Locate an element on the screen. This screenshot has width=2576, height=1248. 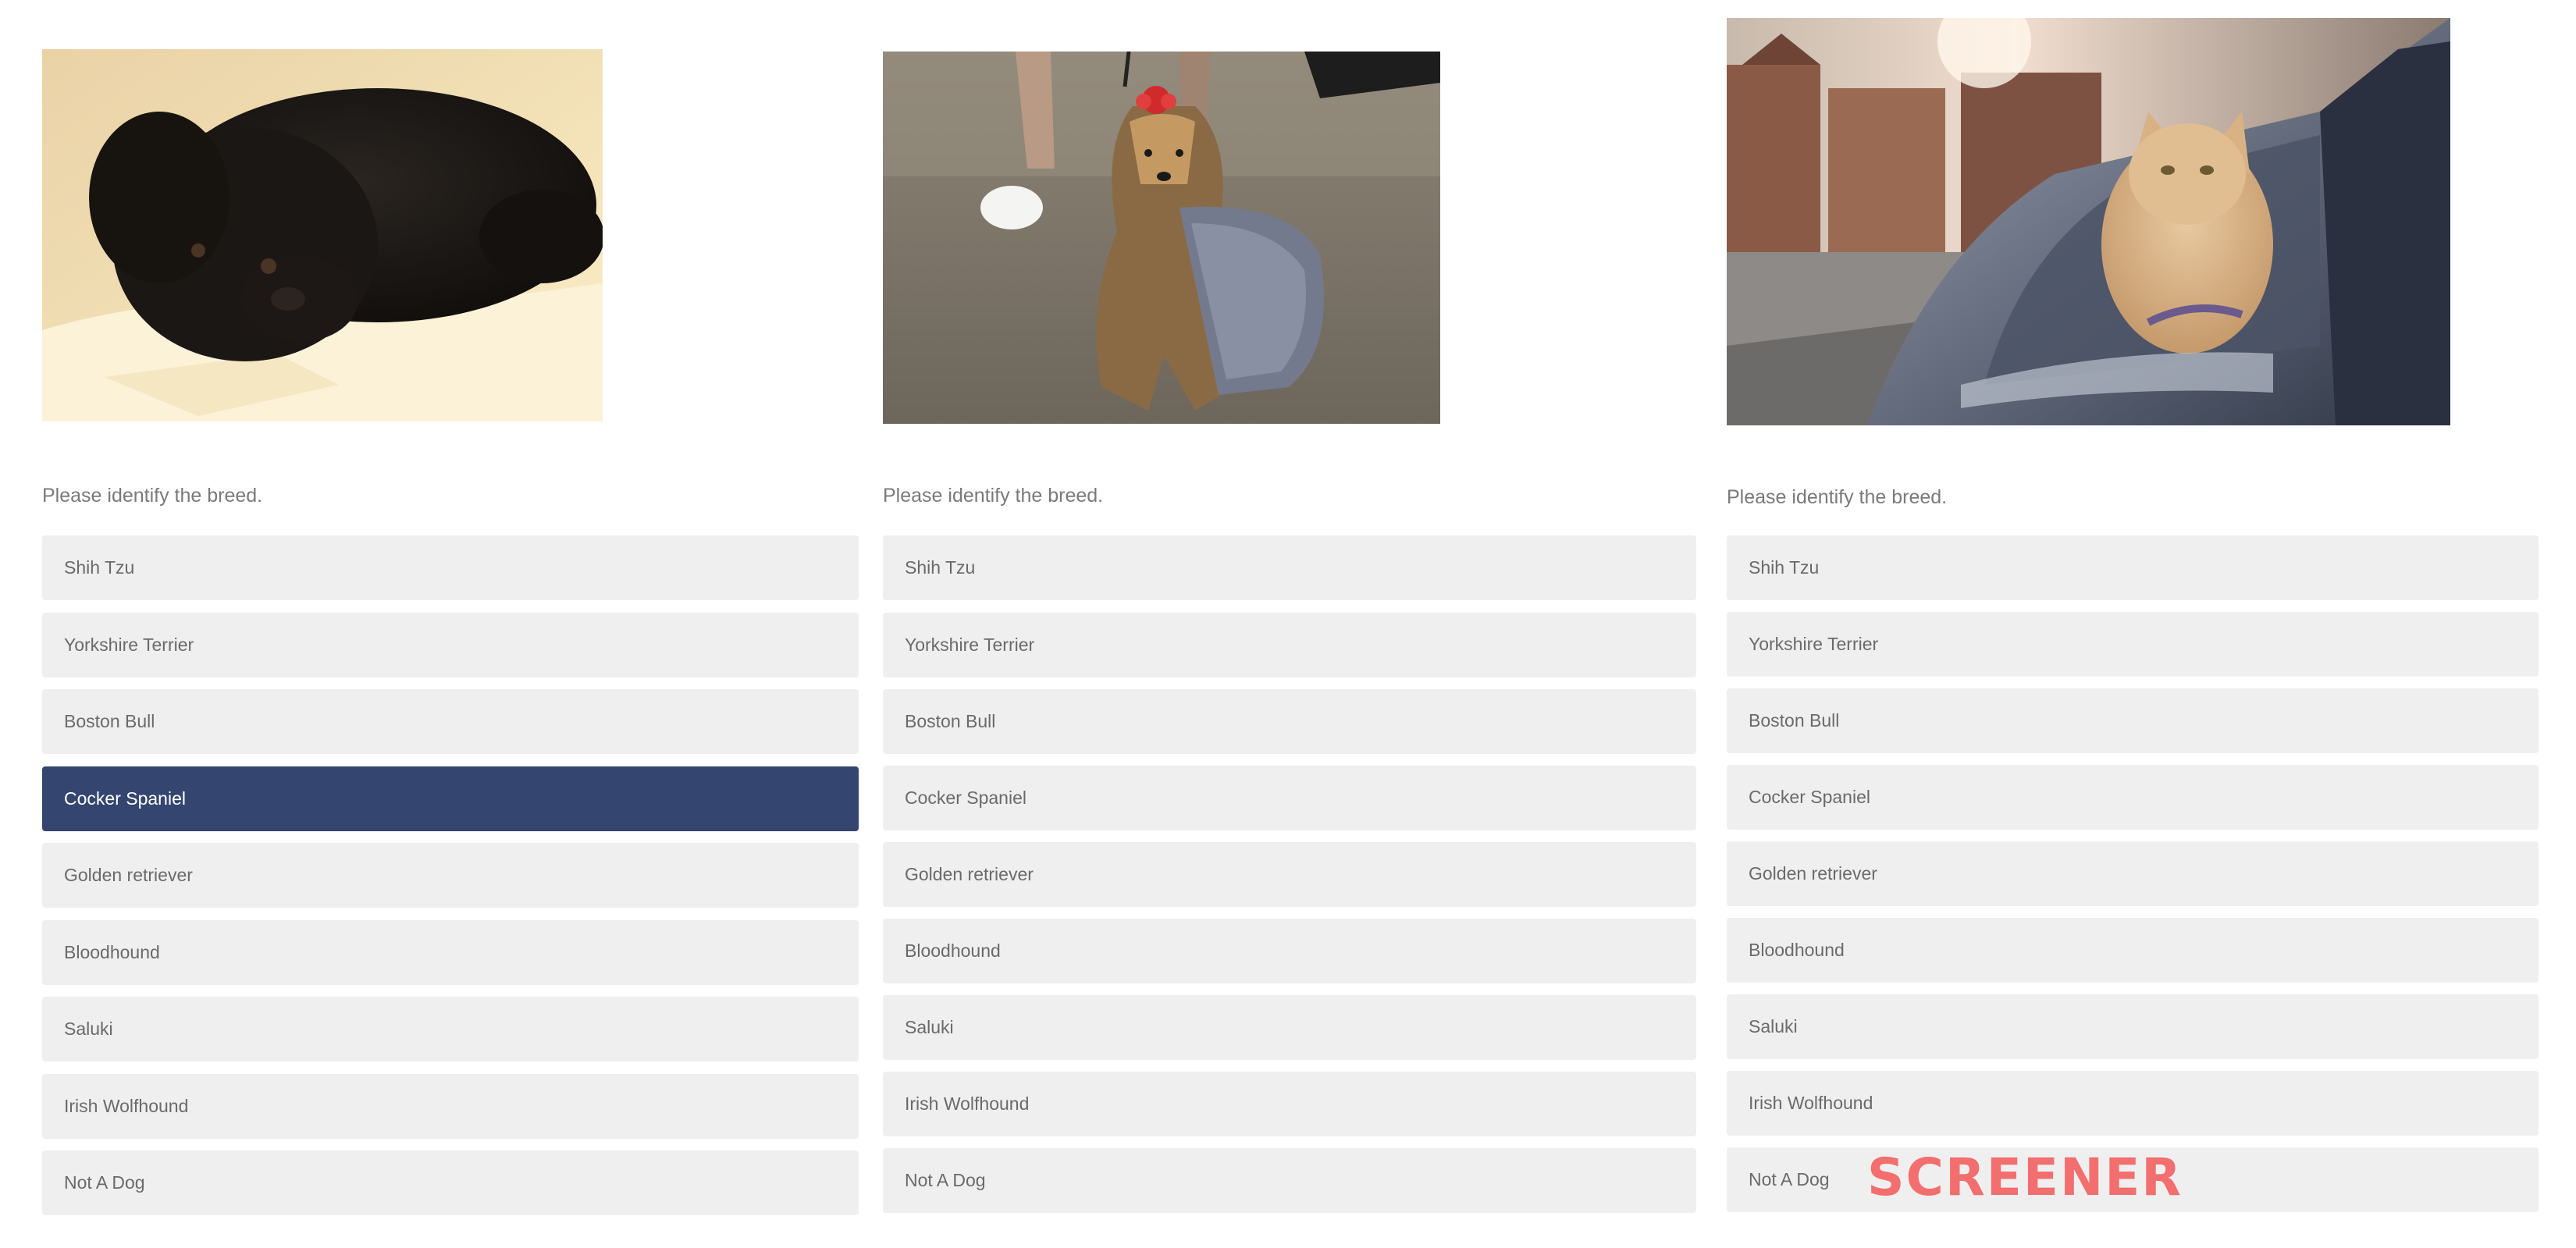
puppy-photo is located at coordinates (322, 235).